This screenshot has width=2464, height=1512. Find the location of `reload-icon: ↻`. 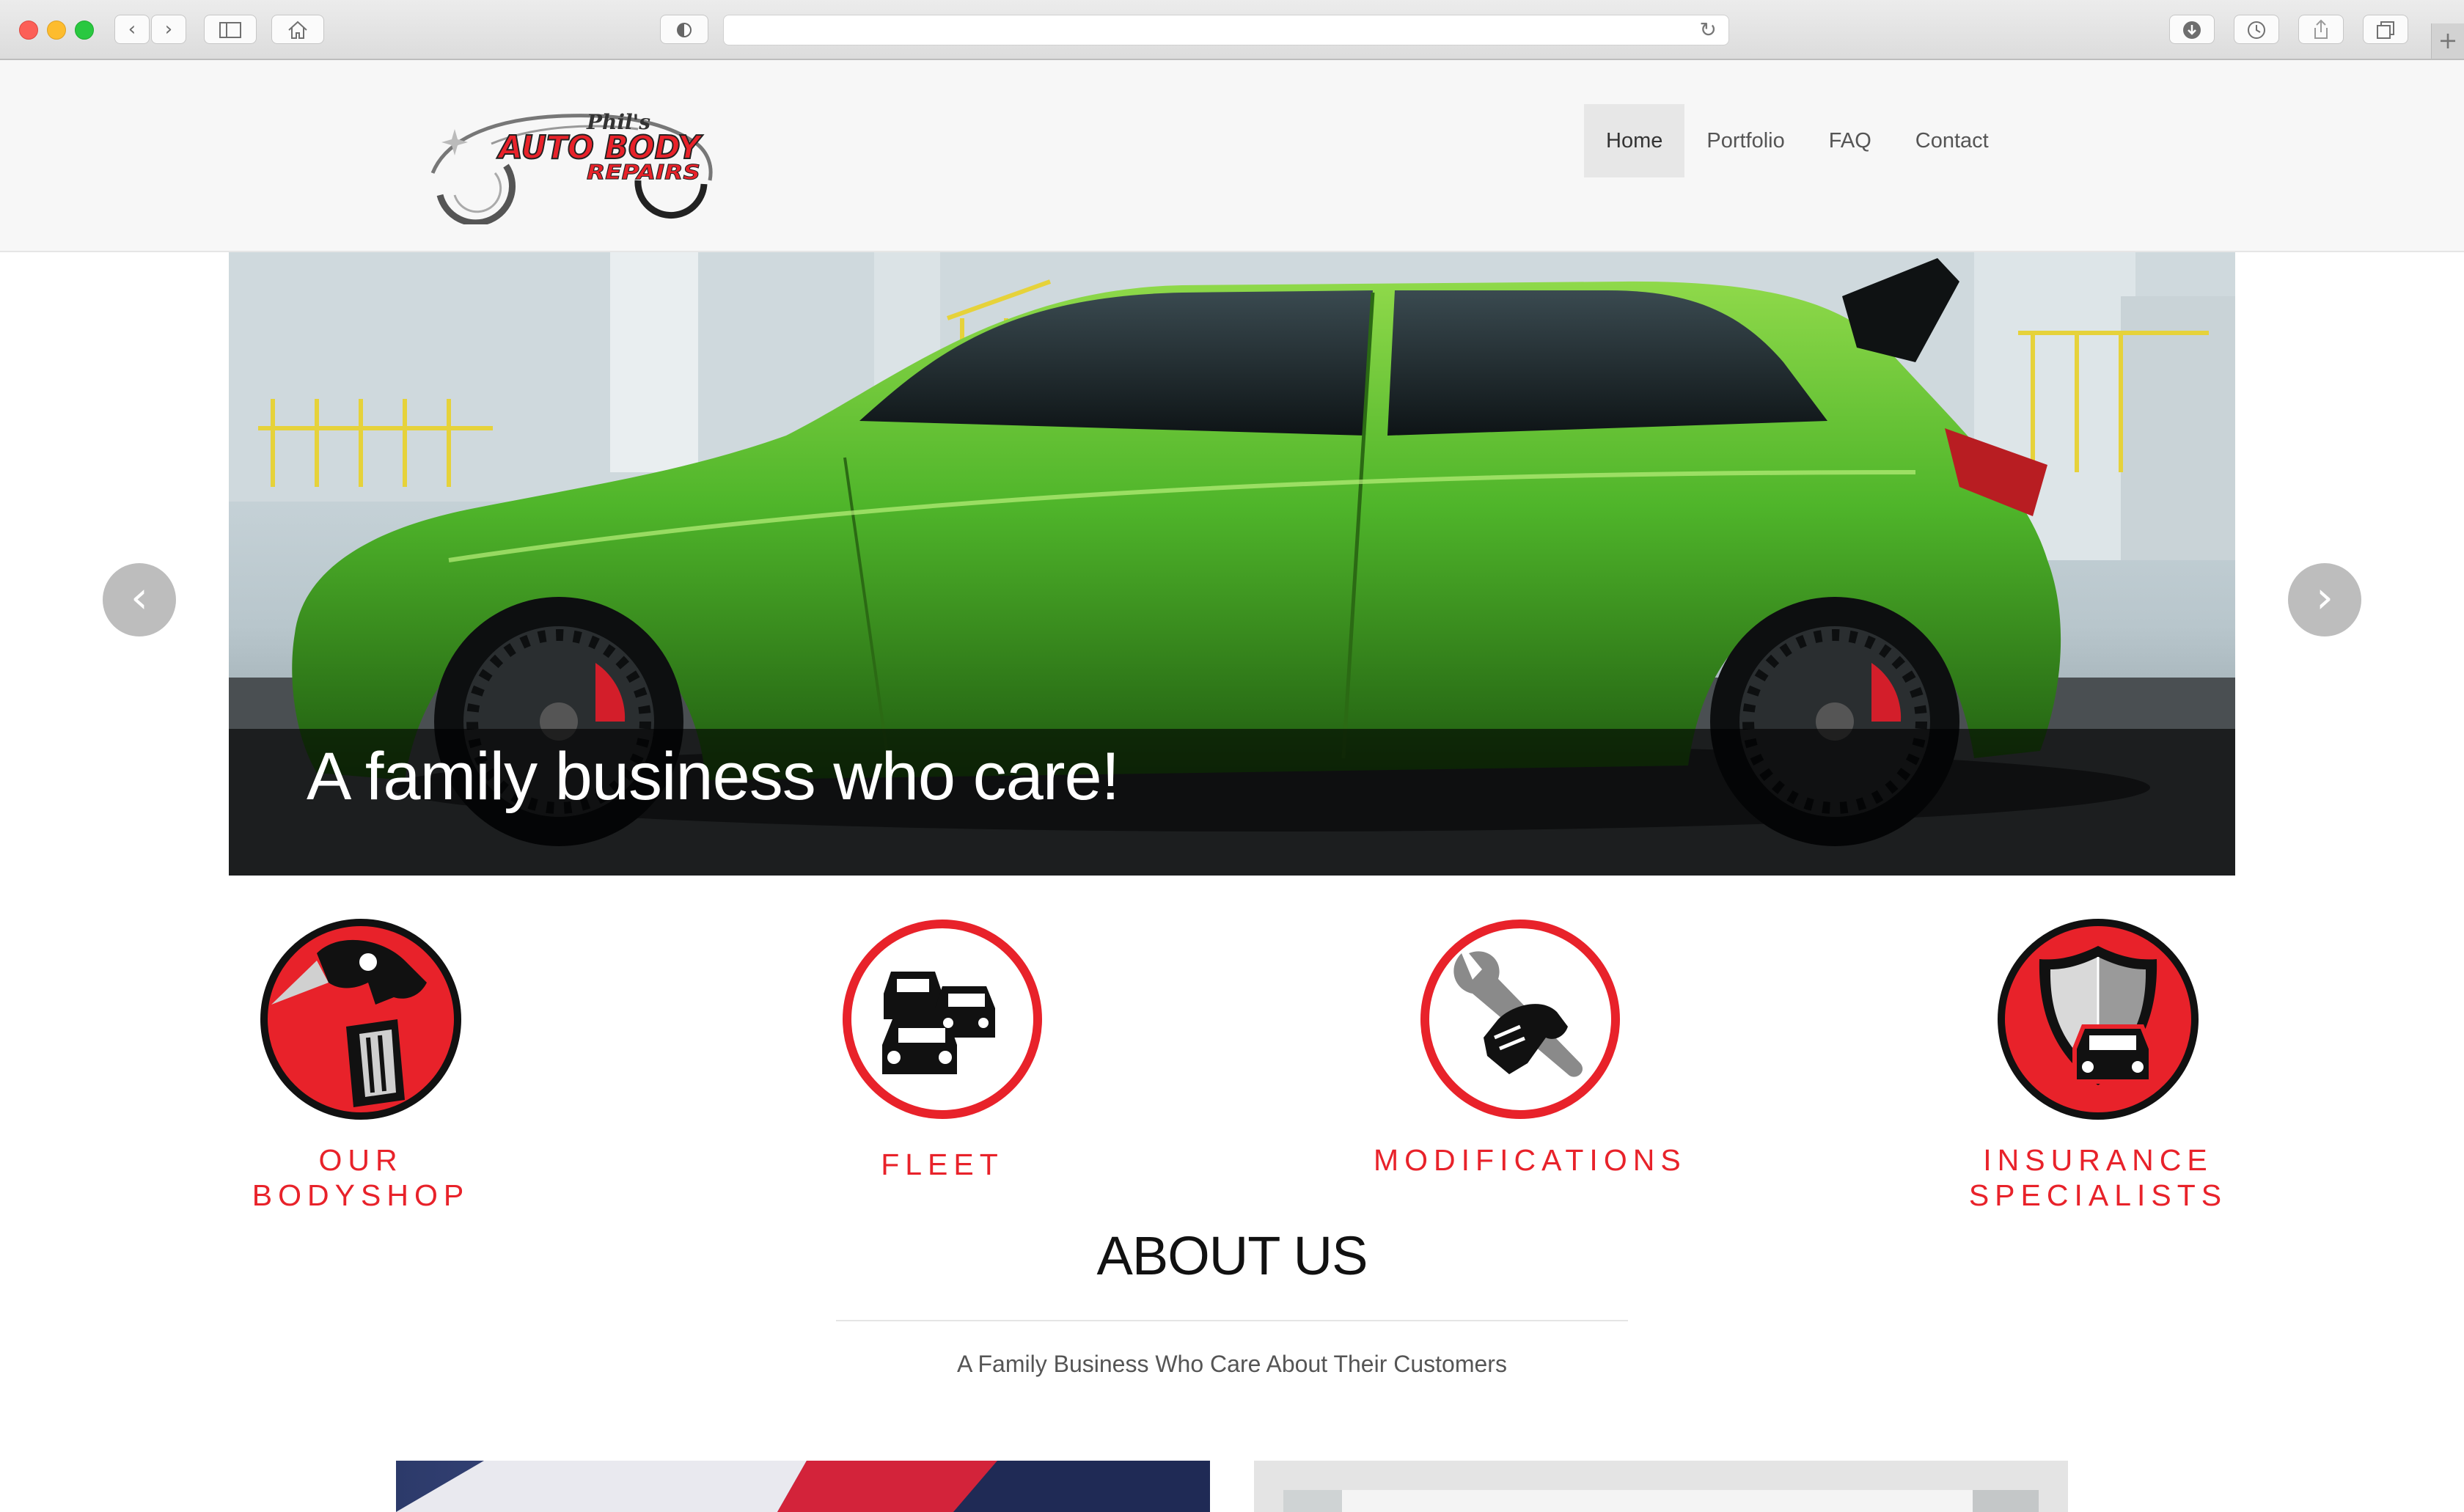

reload-icon: ↻ is located at coordinates (1708, 30).